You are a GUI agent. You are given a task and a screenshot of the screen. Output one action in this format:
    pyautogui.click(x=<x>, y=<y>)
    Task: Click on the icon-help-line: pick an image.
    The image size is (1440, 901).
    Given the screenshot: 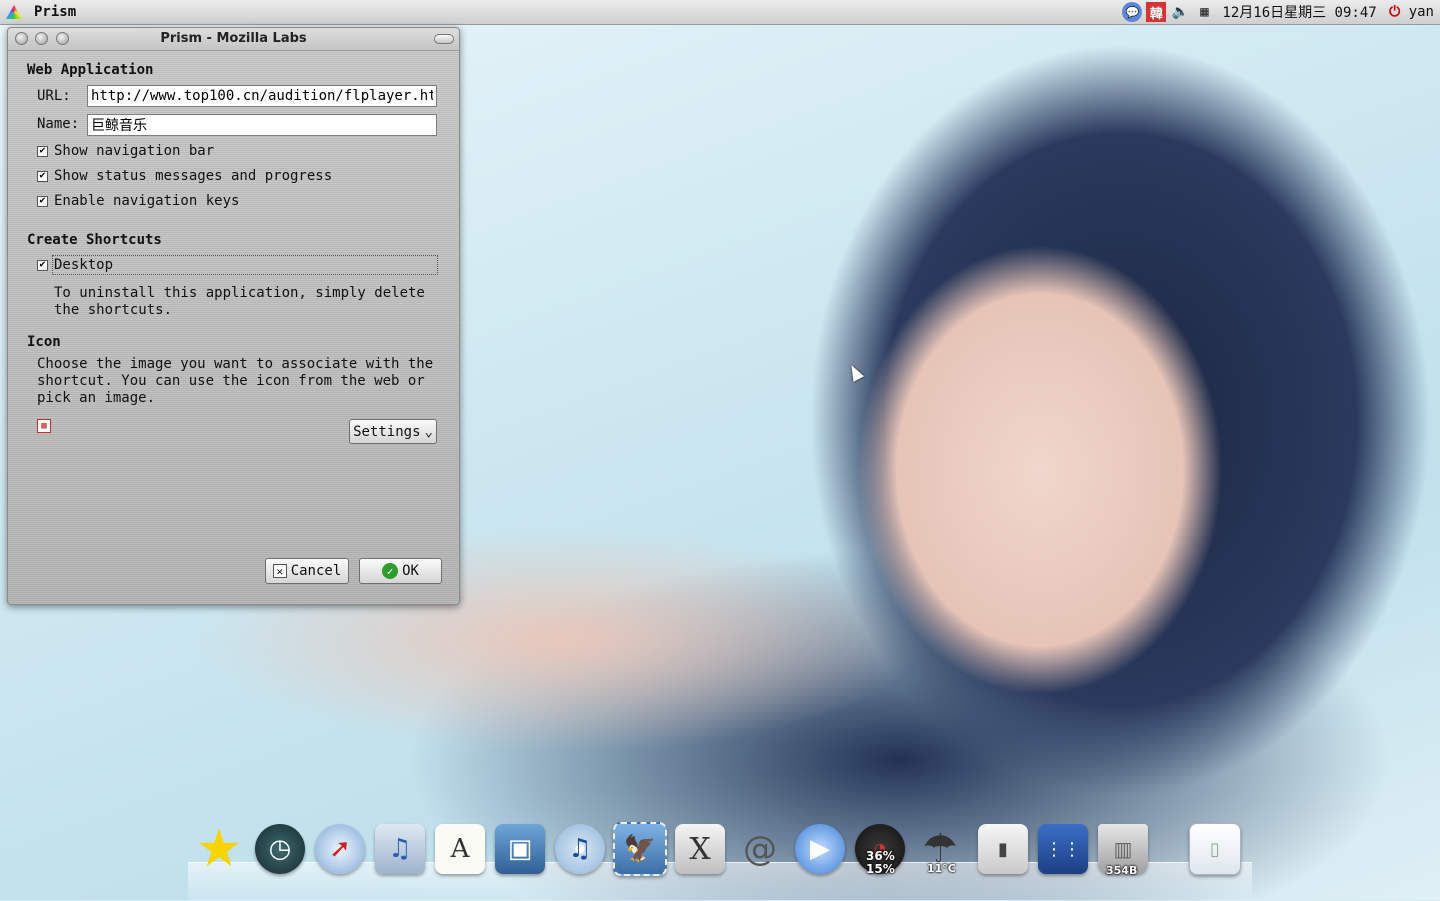 What is the action you would take?
    pyautogui.click(x=96, y=398)
    